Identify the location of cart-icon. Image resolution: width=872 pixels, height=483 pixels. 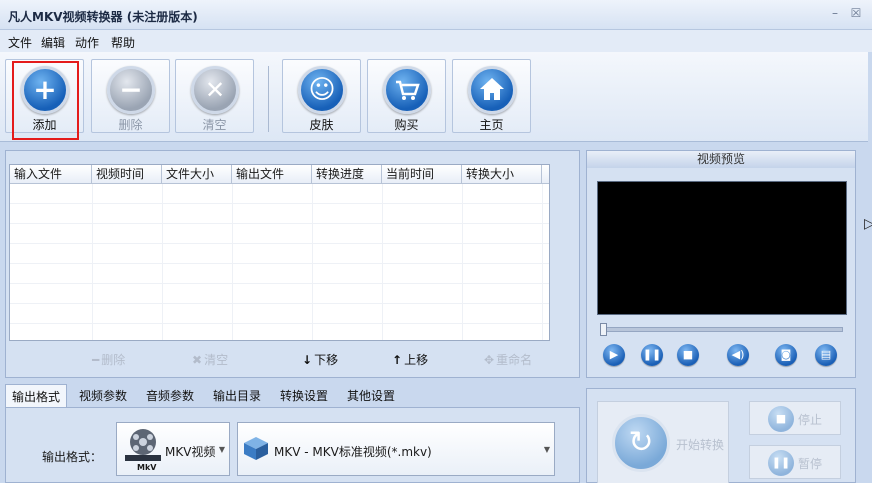
(407, 90).